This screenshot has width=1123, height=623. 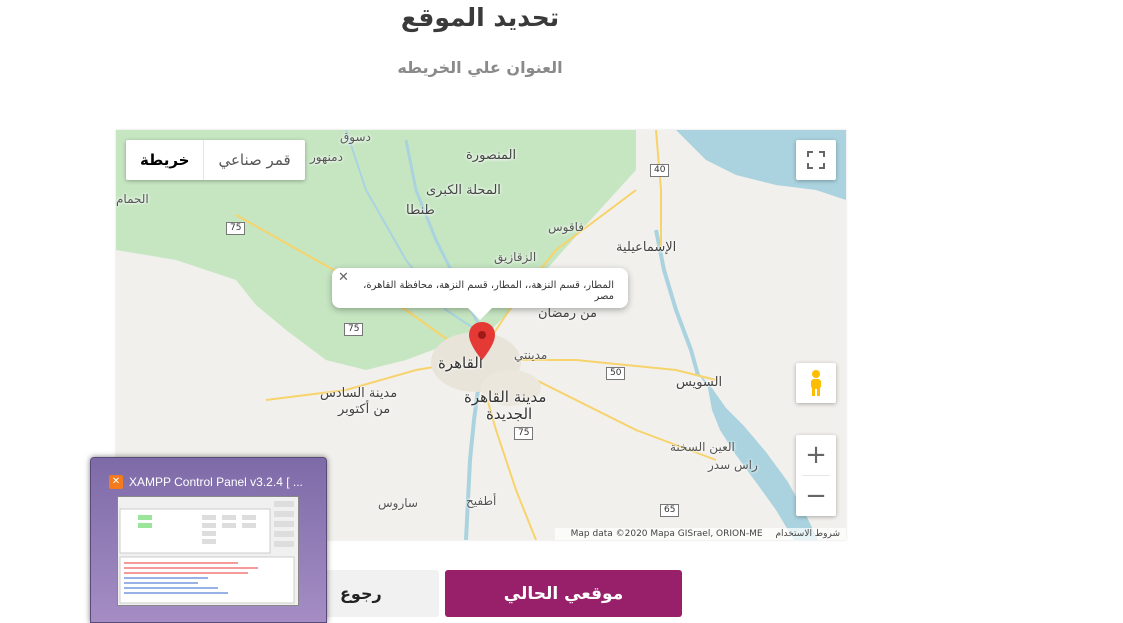 I want to click on pegman-icon, so click(x=816, y=383).